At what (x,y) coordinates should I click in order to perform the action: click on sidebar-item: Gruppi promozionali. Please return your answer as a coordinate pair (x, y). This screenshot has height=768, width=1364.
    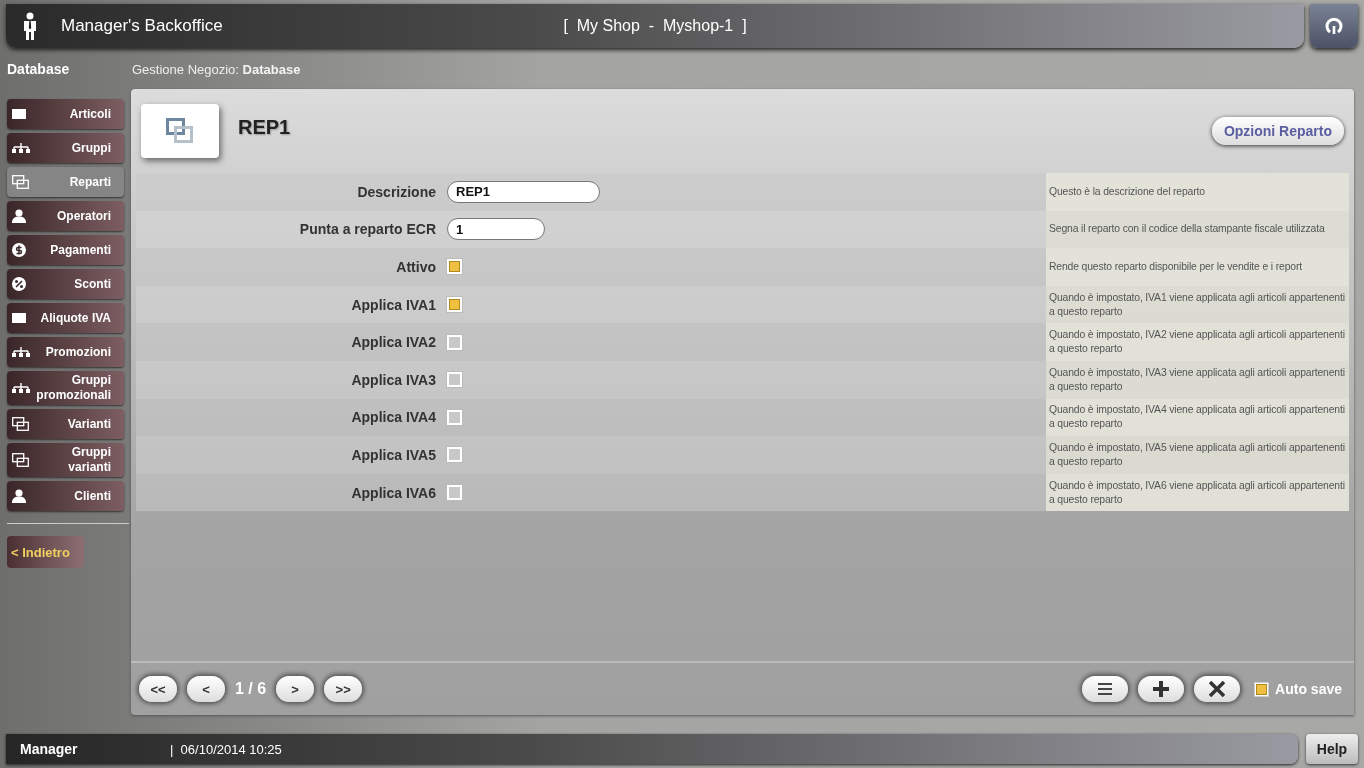
    Looking at the image, I should click on (65, 388).